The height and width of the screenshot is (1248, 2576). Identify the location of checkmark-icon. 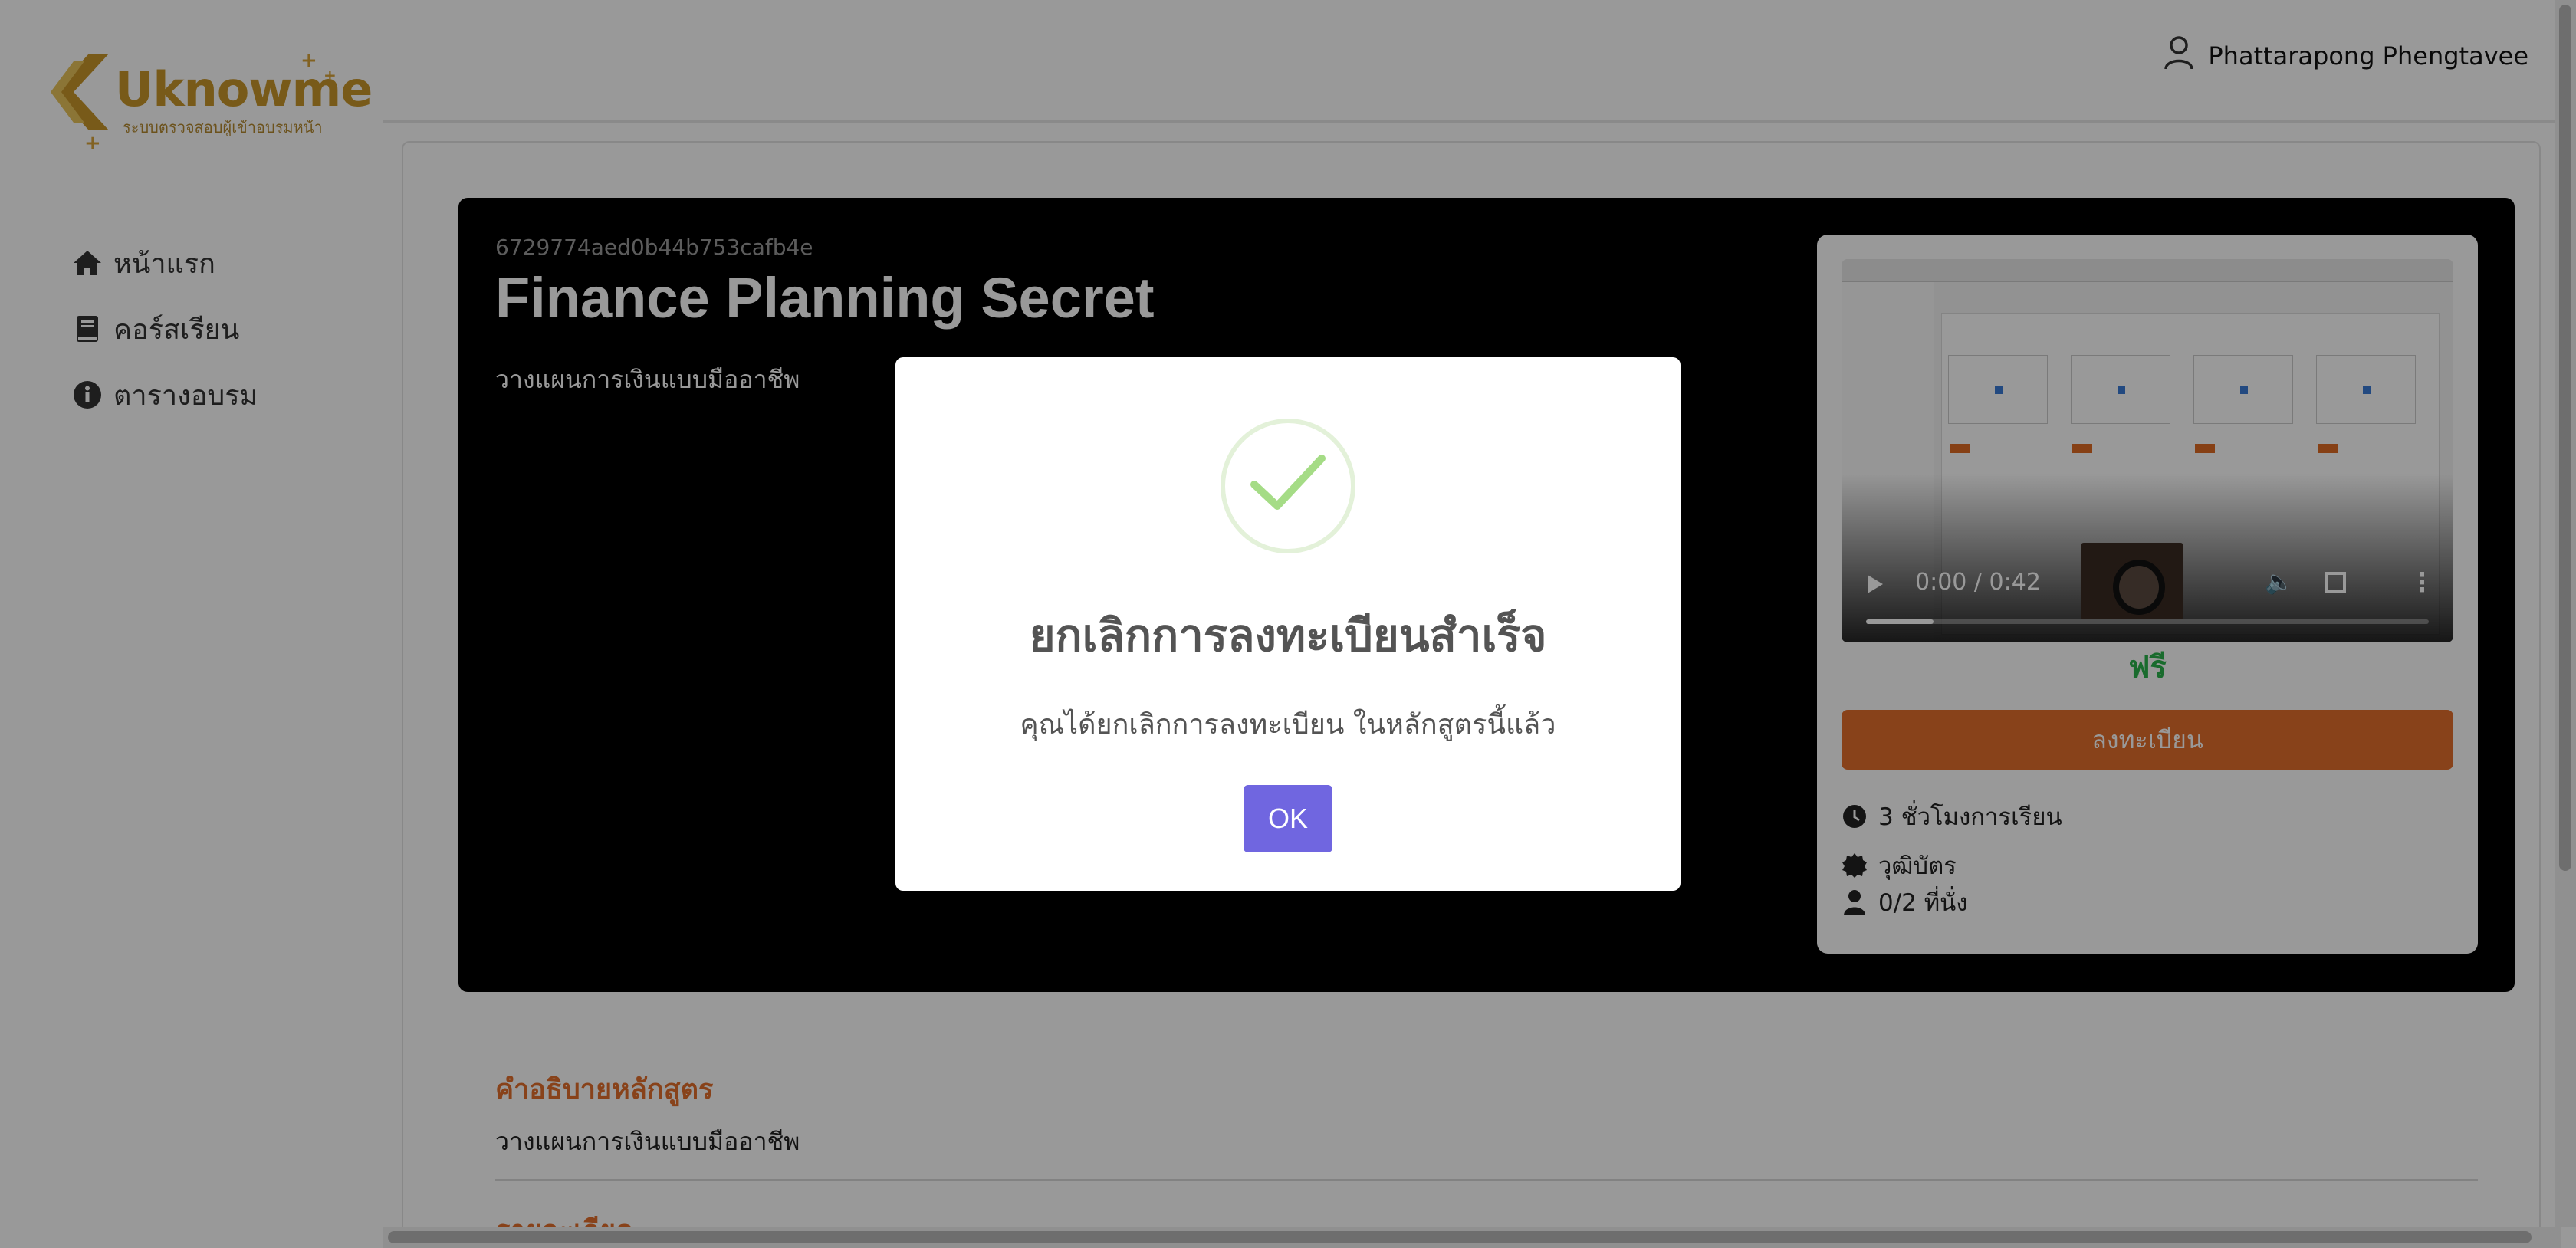
(1288, 486).